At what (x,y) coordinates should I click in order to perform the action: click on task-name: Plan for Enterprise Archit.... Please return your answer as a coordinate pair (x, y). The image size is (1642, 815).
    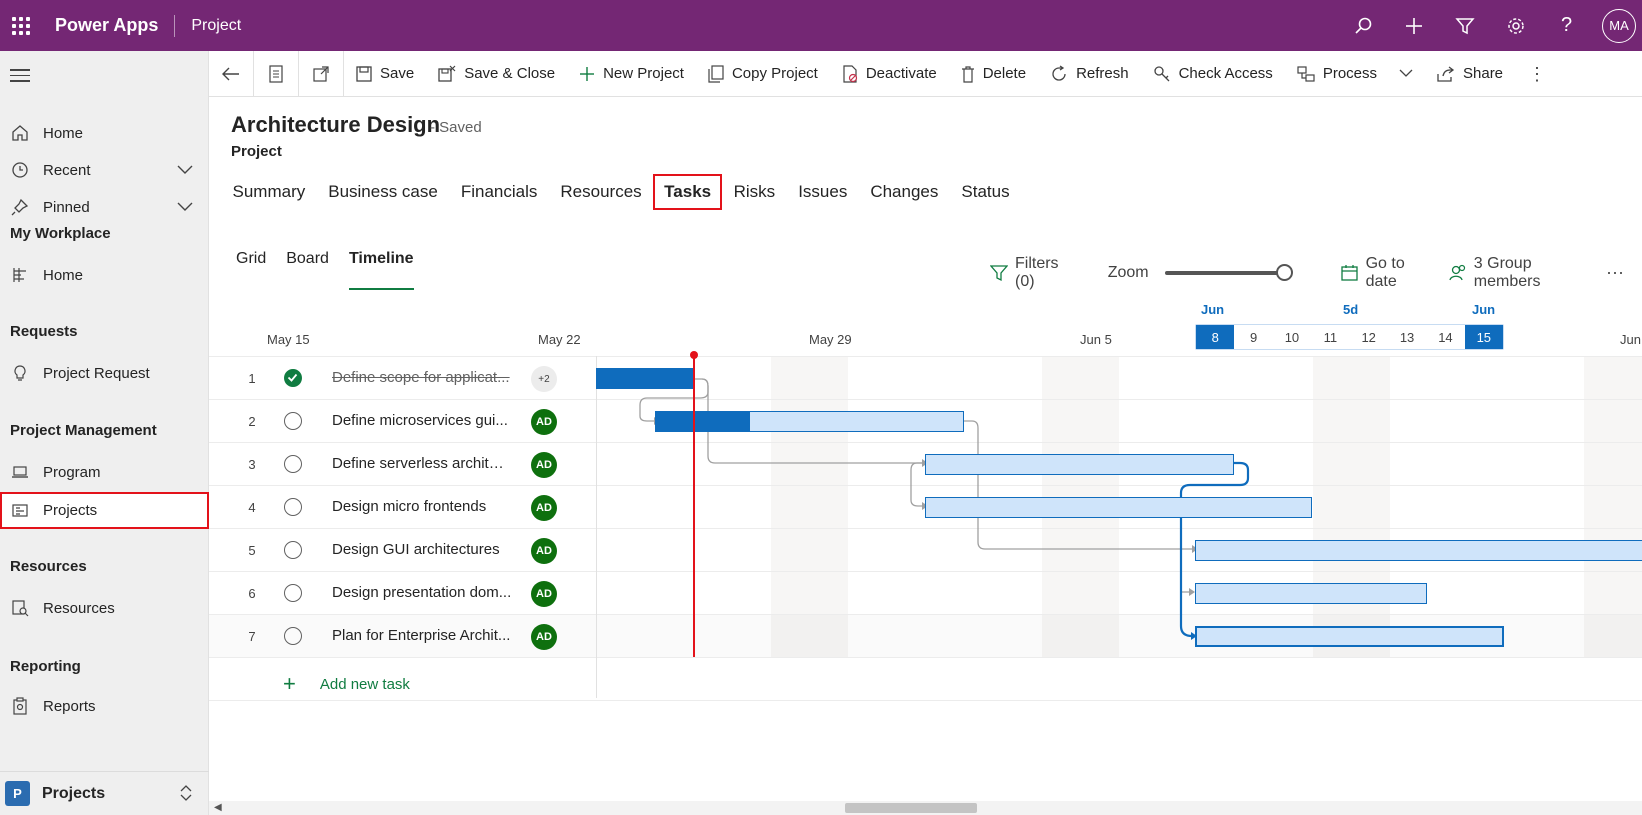
    Looking at the image, I should click on (422, 635).